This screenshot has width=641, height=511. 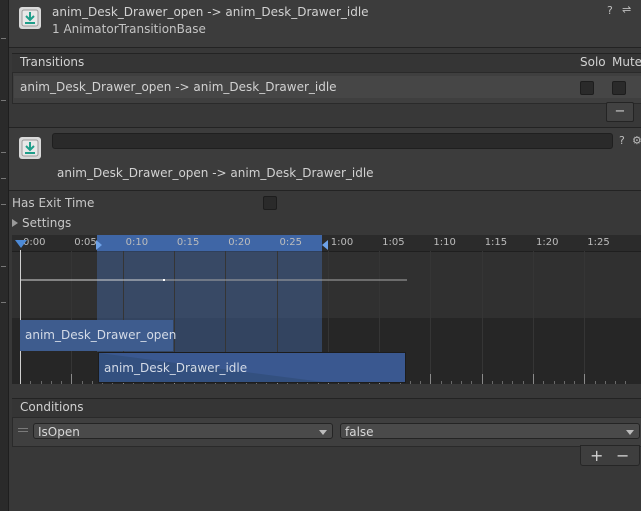 What do you see at coordinates (188, 242) in the screenshot?
I see `timeline-label: 0:15` at bounding box center [188, 242].